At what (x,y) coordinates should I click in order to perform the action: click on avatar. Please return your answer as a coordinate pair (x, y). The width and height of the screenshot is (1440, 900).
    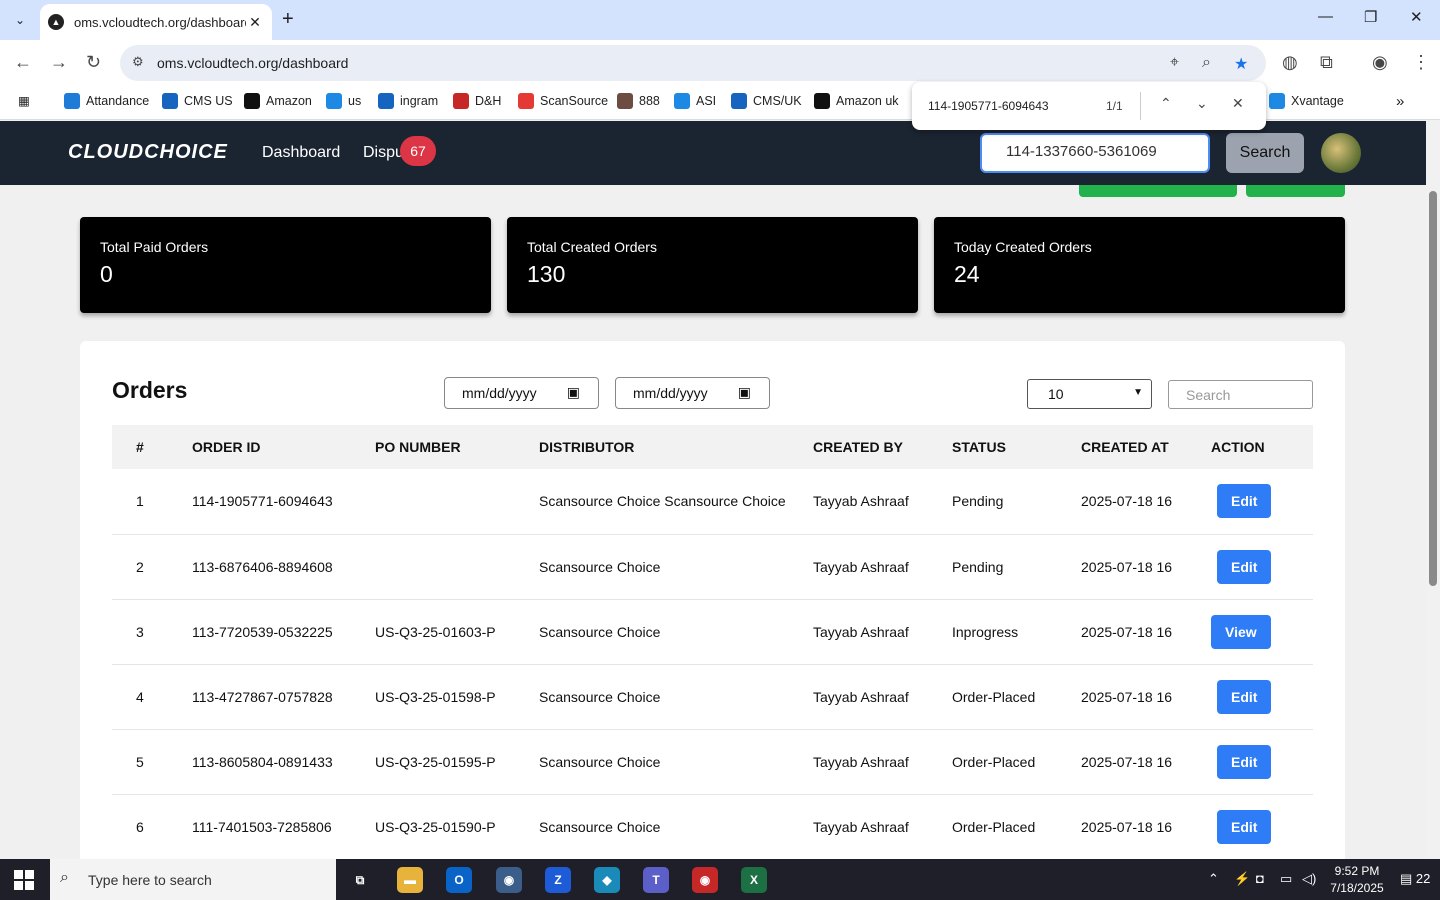
    Looking at the image, I should click on (1341, 153).